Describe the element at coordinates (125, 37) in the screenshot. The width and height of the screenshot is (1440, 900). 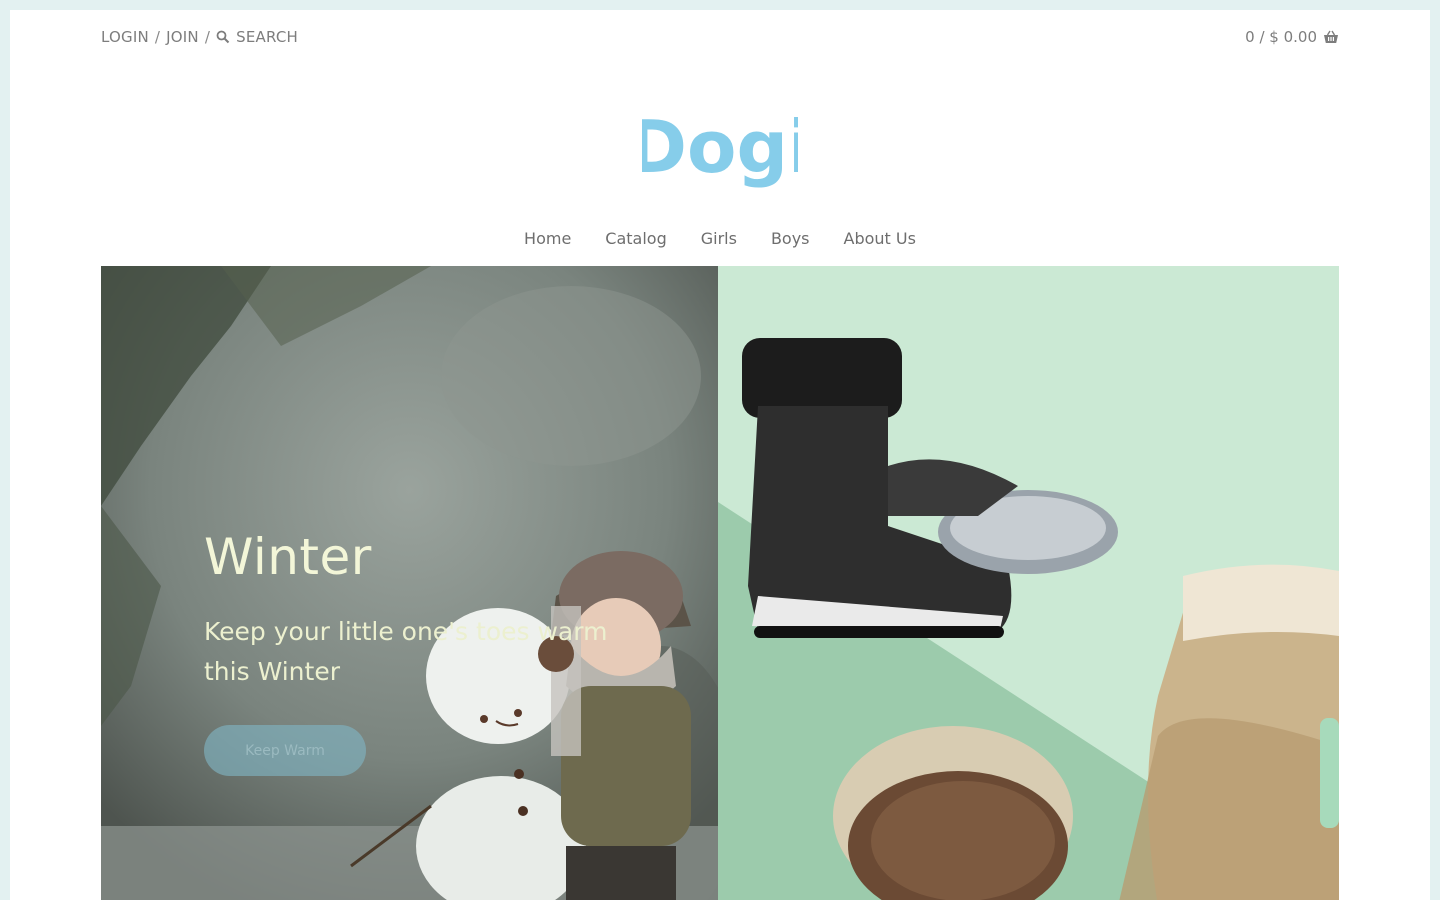
I see `login-link: LOGIN` at that location.